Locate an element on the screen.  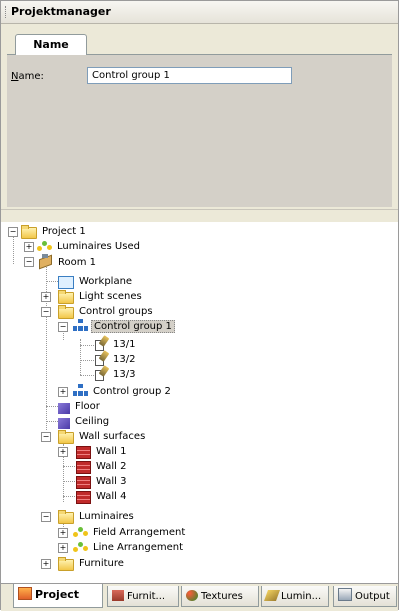
tree-item-floor: Floor is located at coordinates (80, 406).